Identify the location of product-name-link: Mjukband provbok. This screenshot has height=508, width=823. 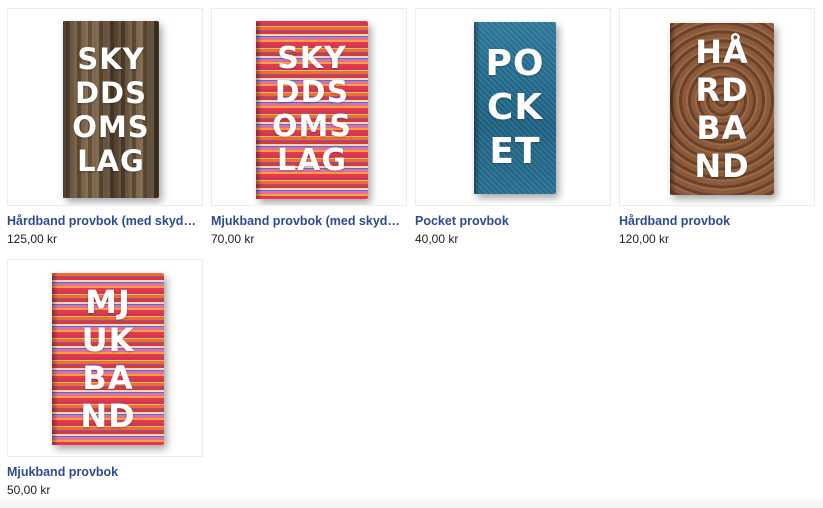
(105, 472).